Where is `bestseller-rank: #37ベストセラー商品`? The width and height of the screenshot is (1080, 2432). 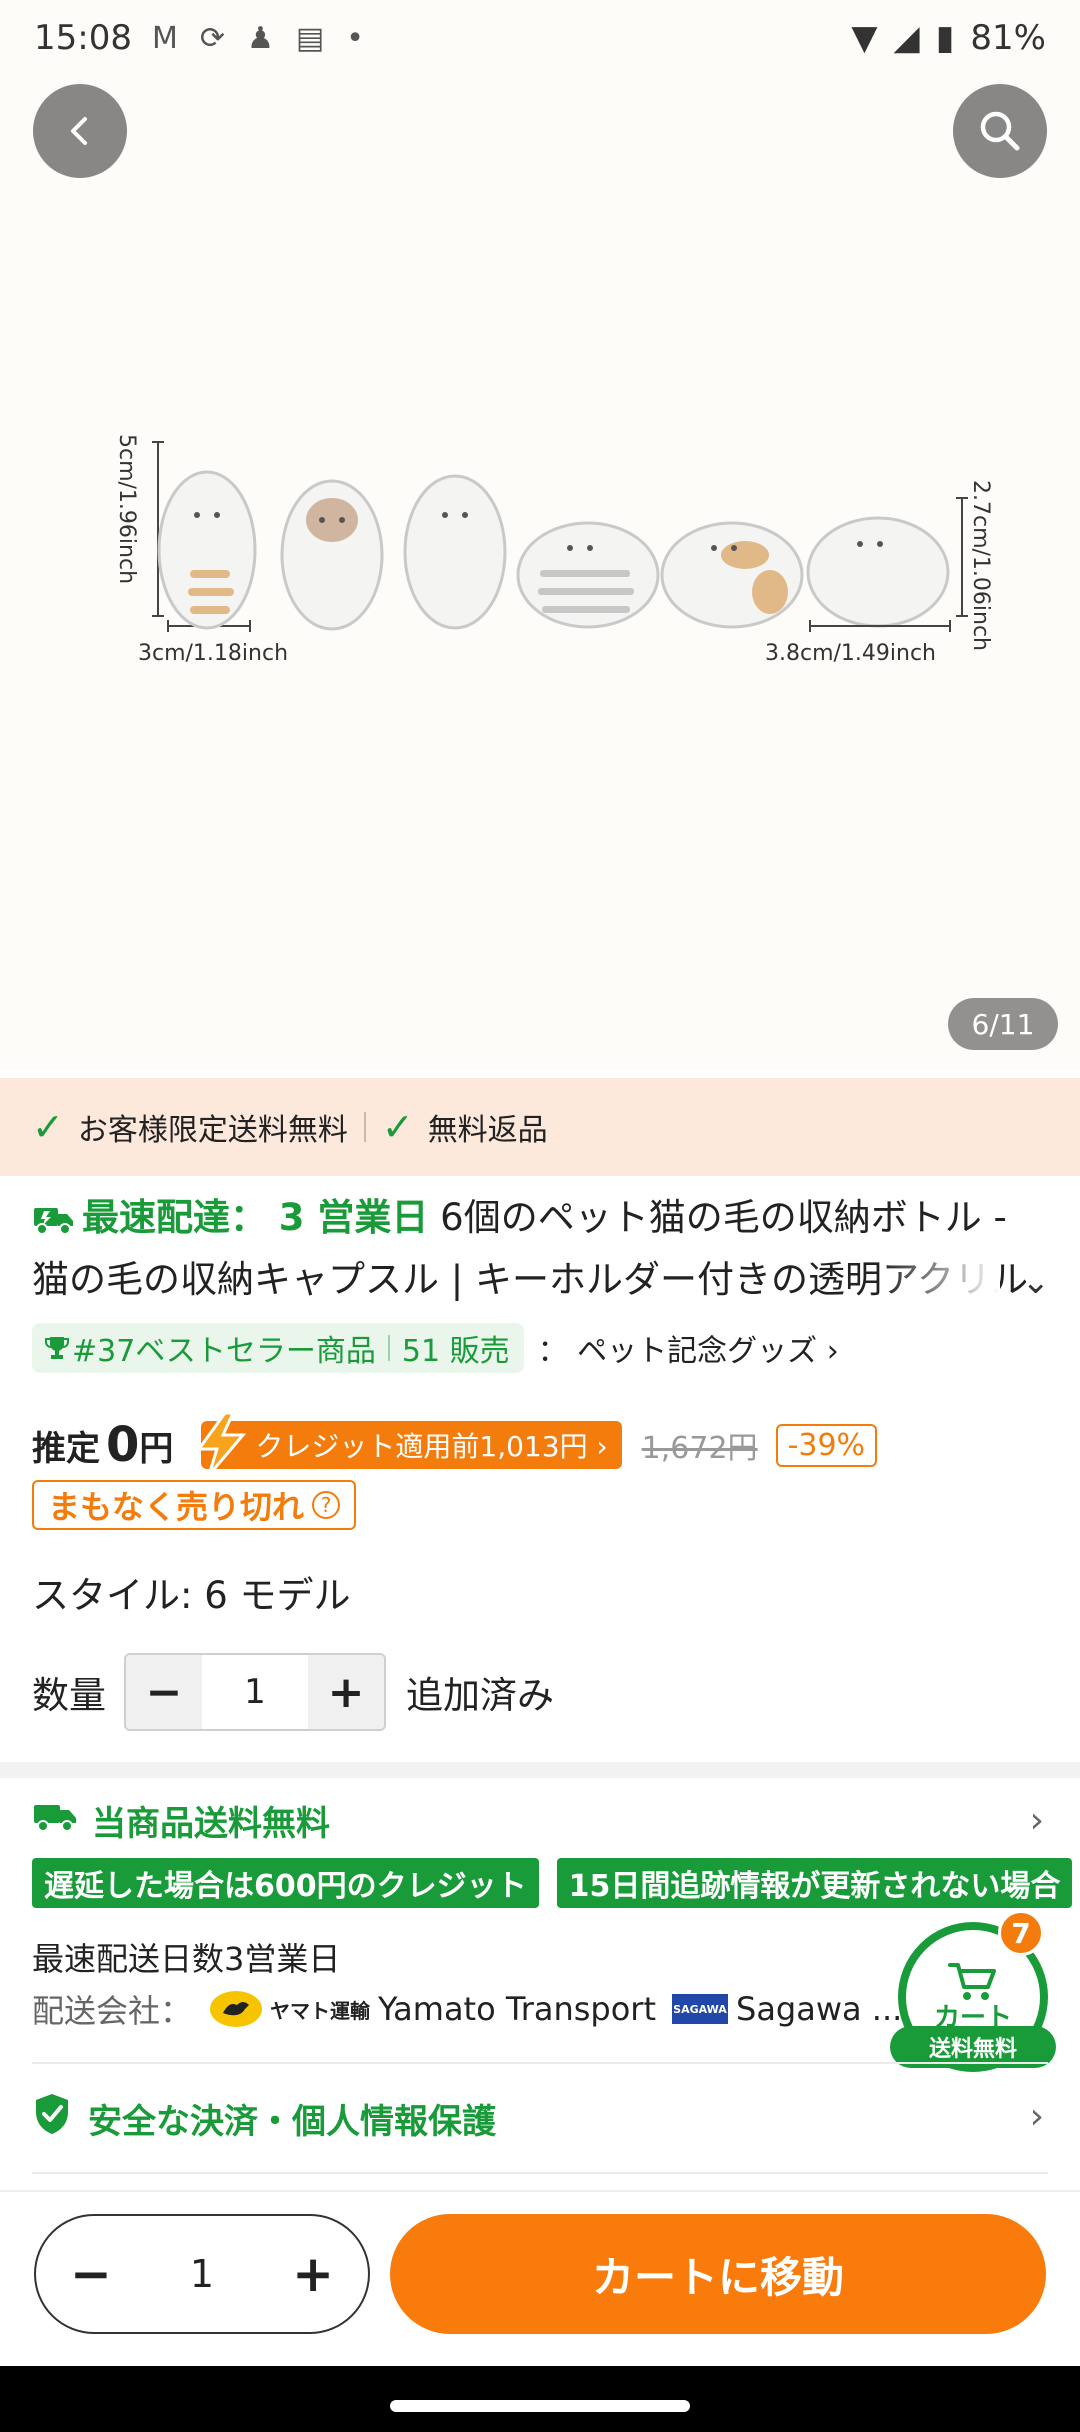
bestseller-rank: #37ベストセラー商品 is located at coordinates (224, 1351).